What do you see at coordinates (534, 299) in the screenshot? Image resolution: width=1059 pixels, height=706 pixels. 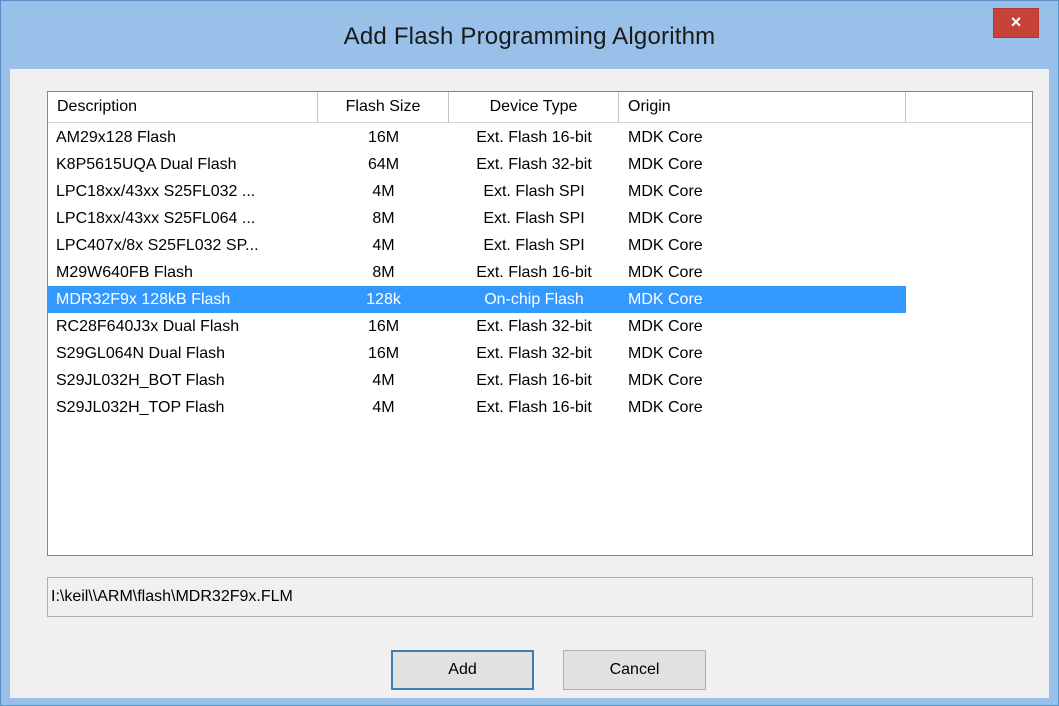 I see `cell-device-type: On-chip Flash` at bounding box center [534, 299].